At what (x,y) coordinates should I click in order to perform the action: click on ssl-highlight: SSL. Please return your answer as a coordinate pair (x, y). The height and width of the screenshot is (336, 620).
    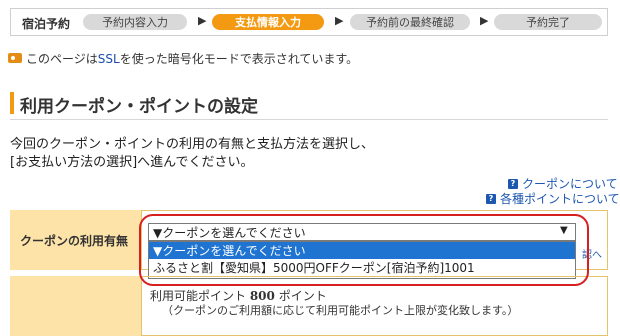
    Looking at the image, I should click on (108, 59).